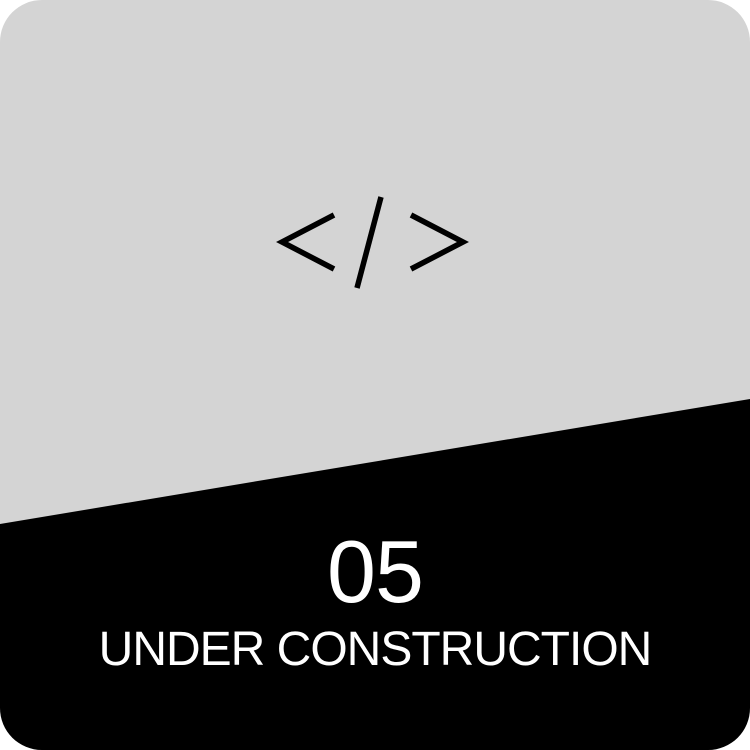 This screenshot has height=750, width=750. I want to click on tile-number: 05, so click(375, 571).